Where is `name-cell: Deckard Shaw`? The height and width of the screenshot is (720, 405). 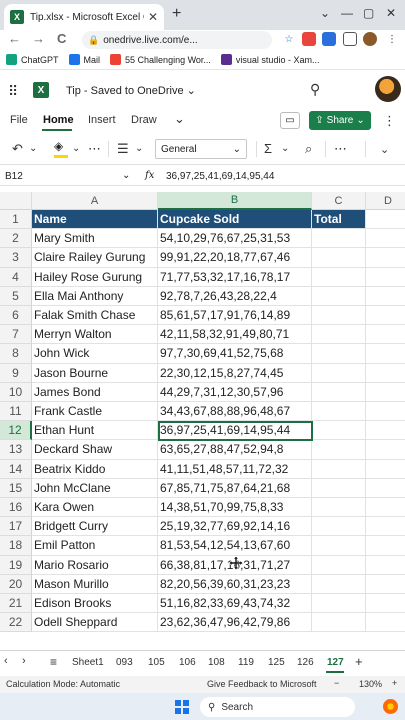 name-cell: Deckard Shaw is located at coordinates (95, 450).